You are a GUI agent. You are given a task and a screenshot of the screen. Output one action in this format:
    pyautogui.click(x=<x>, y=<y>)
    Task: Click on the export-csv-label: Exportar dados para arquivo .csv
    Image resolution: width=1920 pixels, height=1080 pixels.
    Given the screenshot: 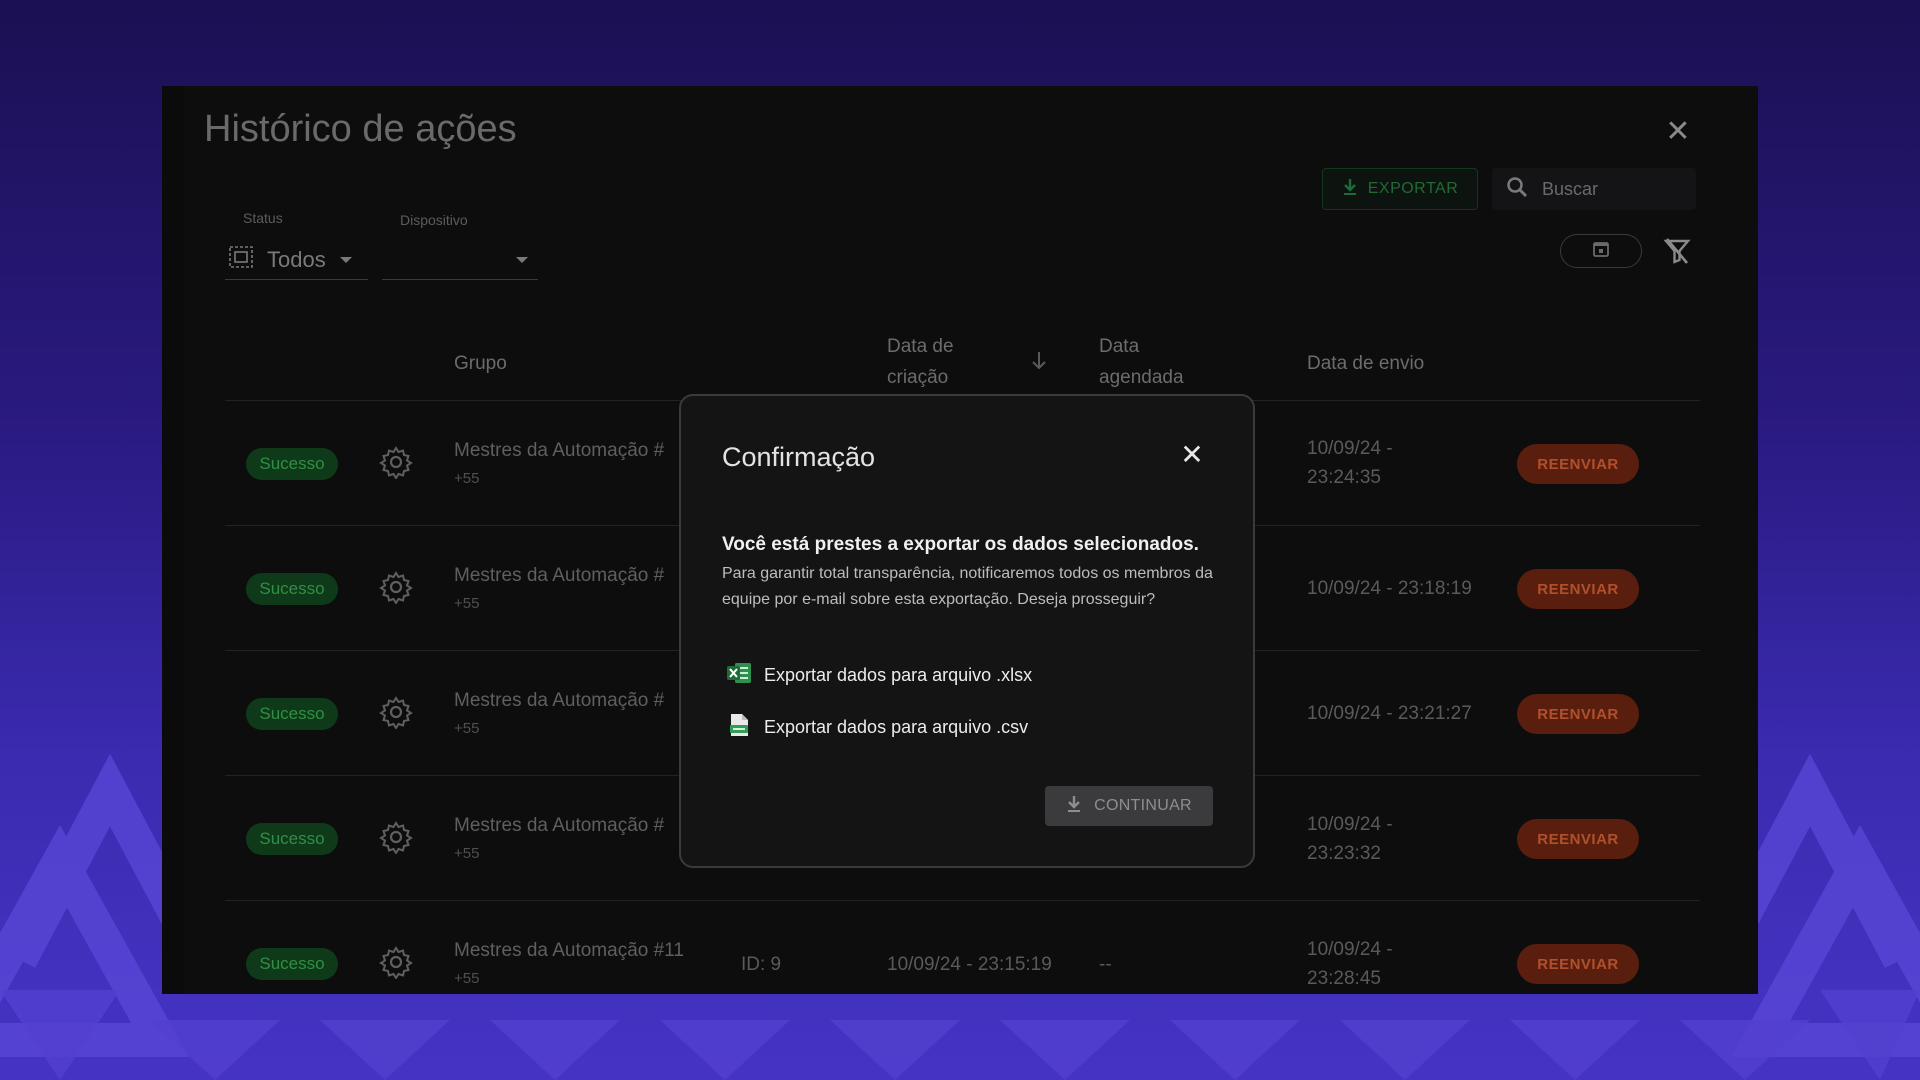 What is the action you would take?
    pyautogui.click(x=896, y=727)
    